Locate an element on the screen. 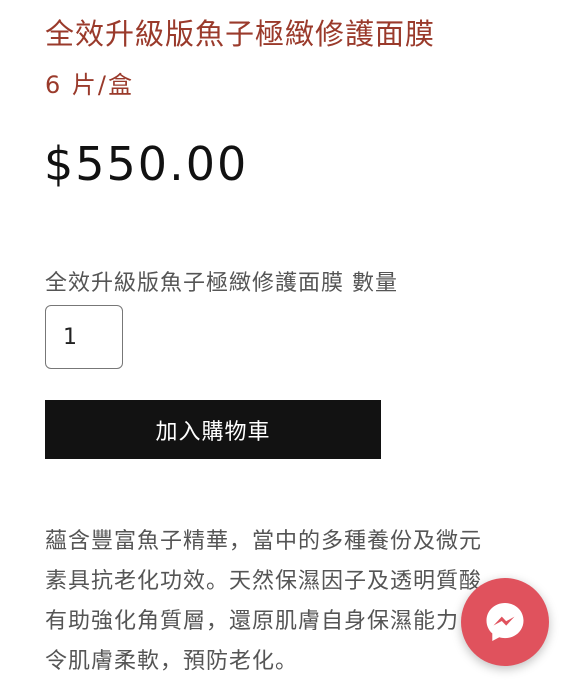 This screenshot has height=693, width=585. description-line: 蘊含豐富魚子精華，當中的多種養份及微元 is located at coordinates (264, 541).